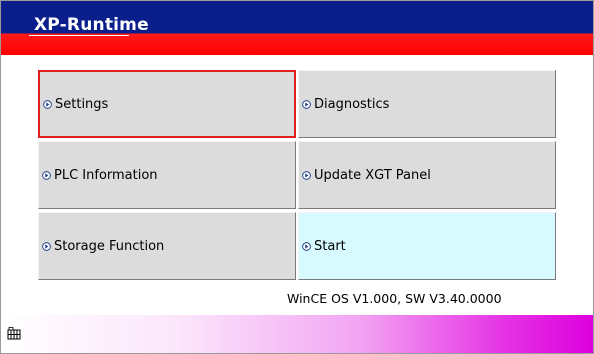  I want to click on diagnostics-button-label: Diagnostics, so click(352, 104).